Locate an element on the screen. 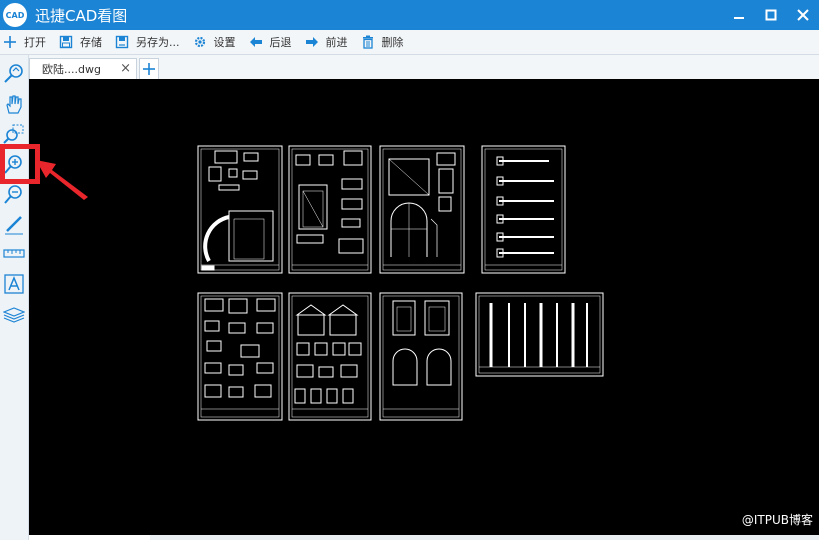  layers-icon is located at coordinates (14, 315).